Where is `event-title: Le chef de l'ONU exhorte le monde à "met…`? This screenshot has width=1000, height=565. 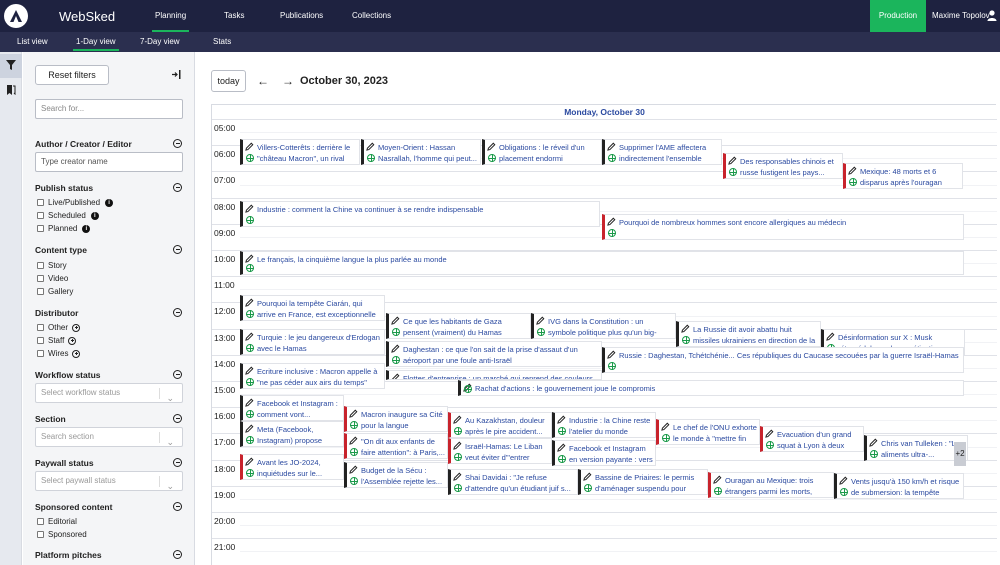 event-title: Le chef de l'ONU exhorte le monde à "met… is located at coordinates (715, 433).